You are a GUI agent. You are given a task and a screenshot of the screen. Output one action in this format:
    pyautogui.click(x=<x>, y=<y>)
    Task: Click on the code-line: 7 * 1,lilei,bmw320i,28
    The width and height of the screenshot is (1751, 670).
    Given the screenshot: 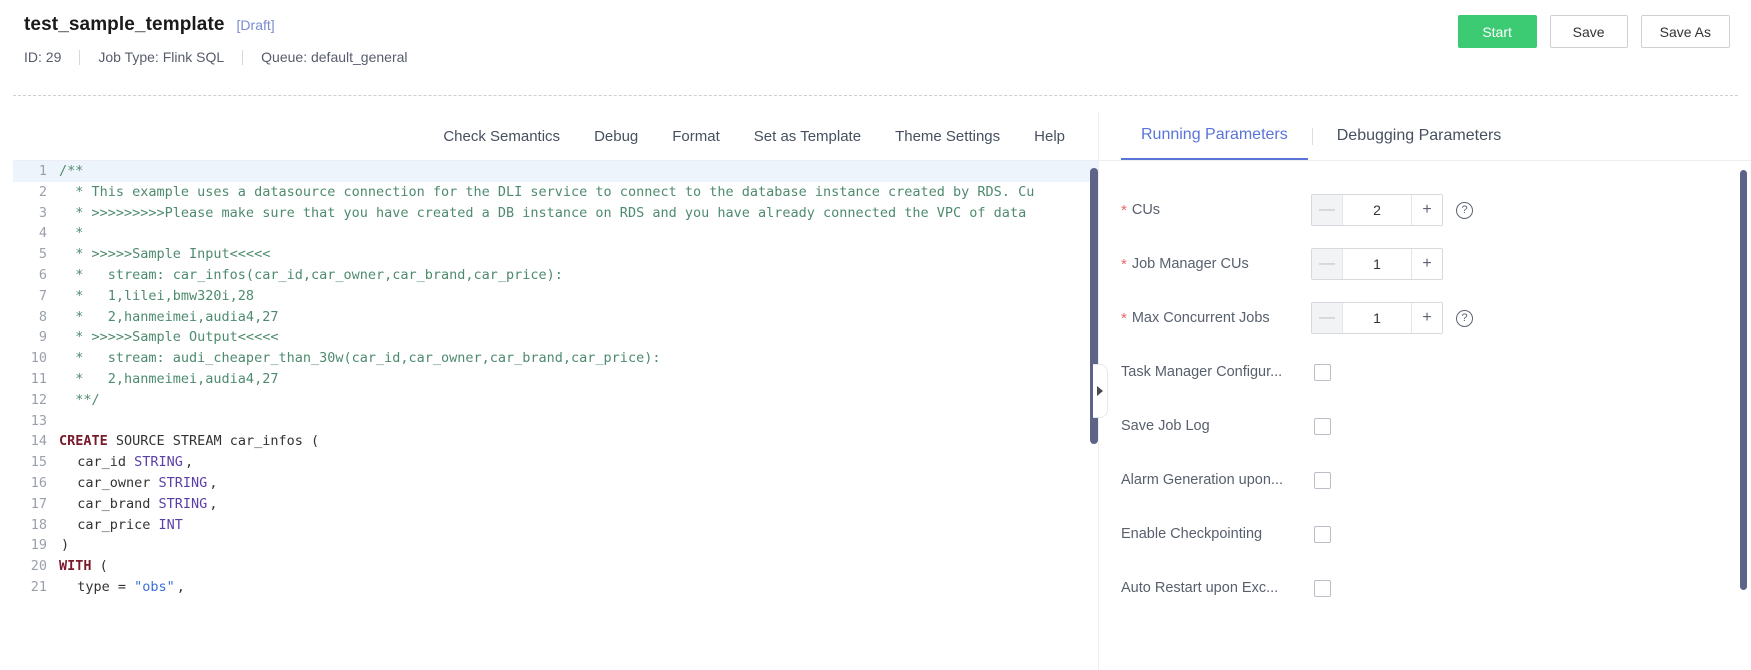 What is the action you would take?
    pyautogui.click(x=555, y=296)
    